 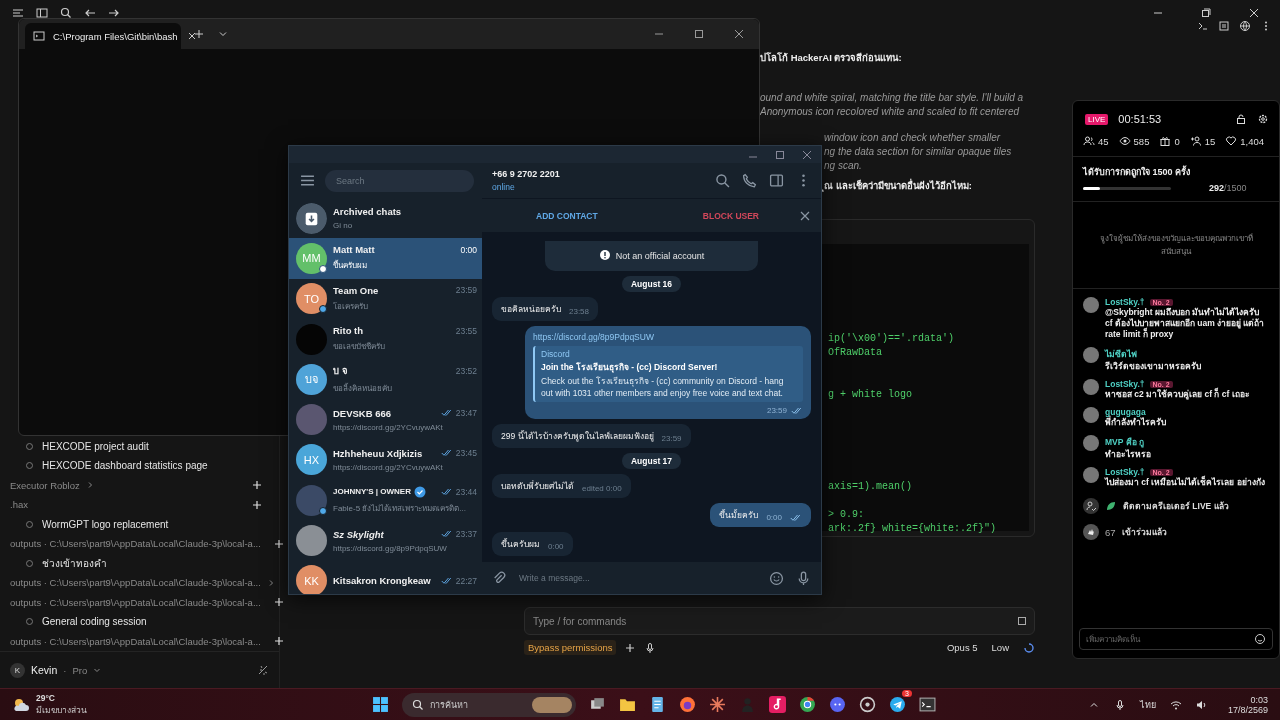 What do you see at coordinates (855, 353) in the screenshot?
I see `code-line: OfRawData` at bounding box center [855, 353].